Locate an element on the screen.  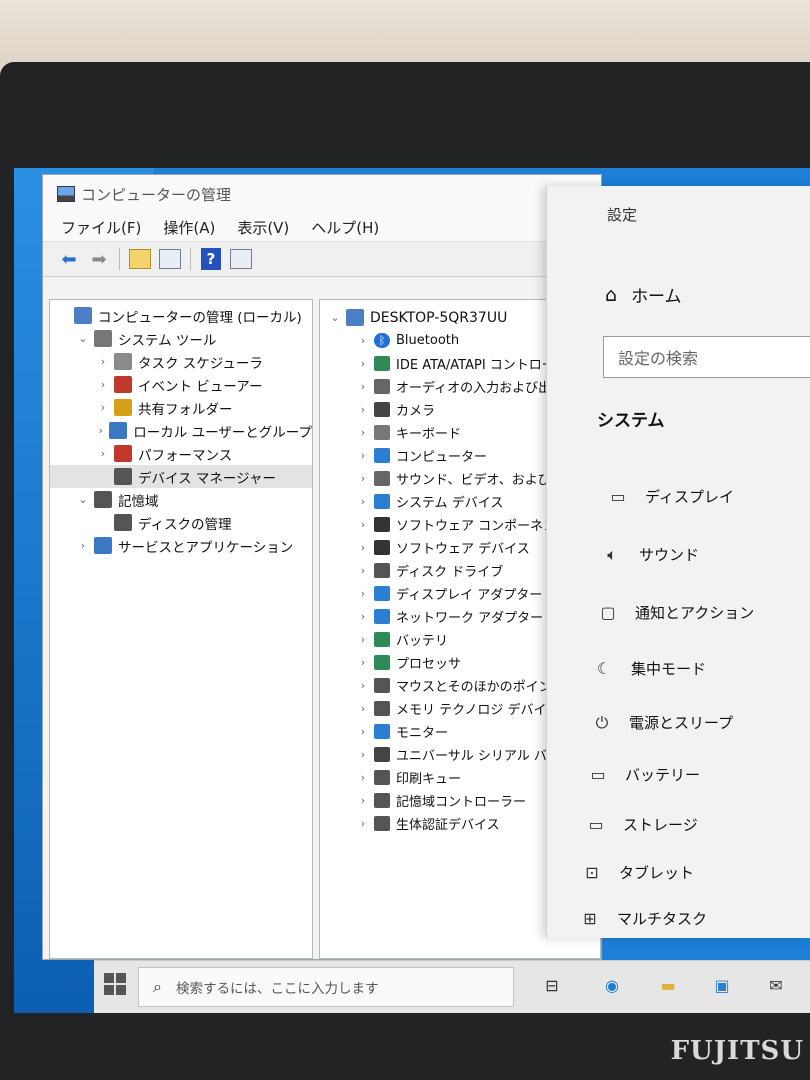
file-explorer-icon: ▬ is located at coordinates (668, 985).